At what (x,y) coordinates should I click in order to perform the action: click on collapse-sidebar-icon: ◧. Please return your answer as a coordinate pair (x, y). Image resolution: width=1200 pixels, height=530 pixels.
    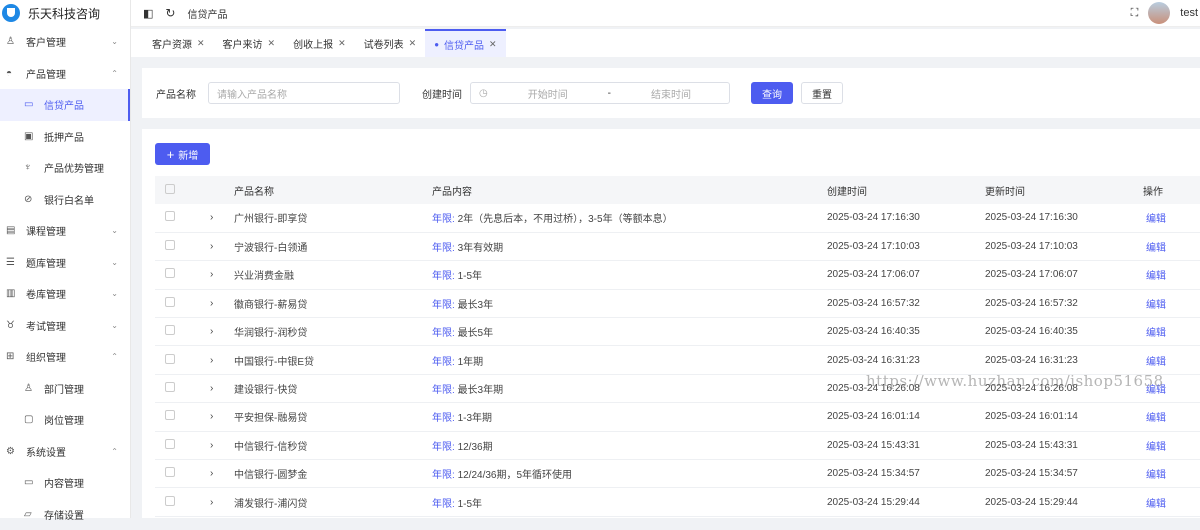
    Looking at the image, I should click on (148, 13).